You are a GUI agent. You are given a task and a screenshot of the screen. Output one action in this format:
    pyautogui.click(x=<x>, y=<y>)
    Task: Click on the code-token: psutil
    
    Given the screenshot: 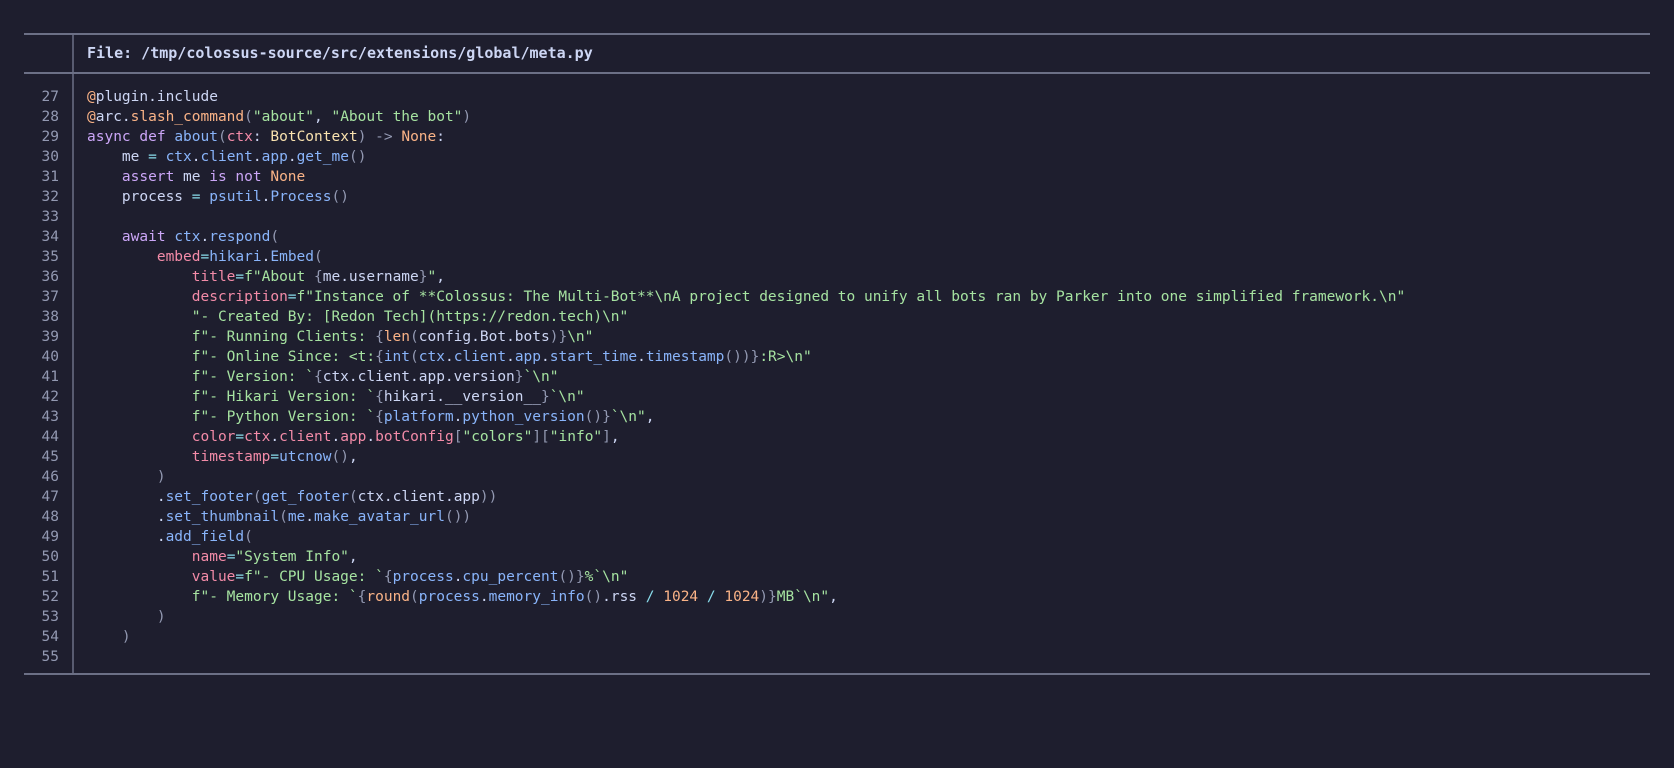 What is the action you would take?
    pyautogui.click(x=235, y=197)
    